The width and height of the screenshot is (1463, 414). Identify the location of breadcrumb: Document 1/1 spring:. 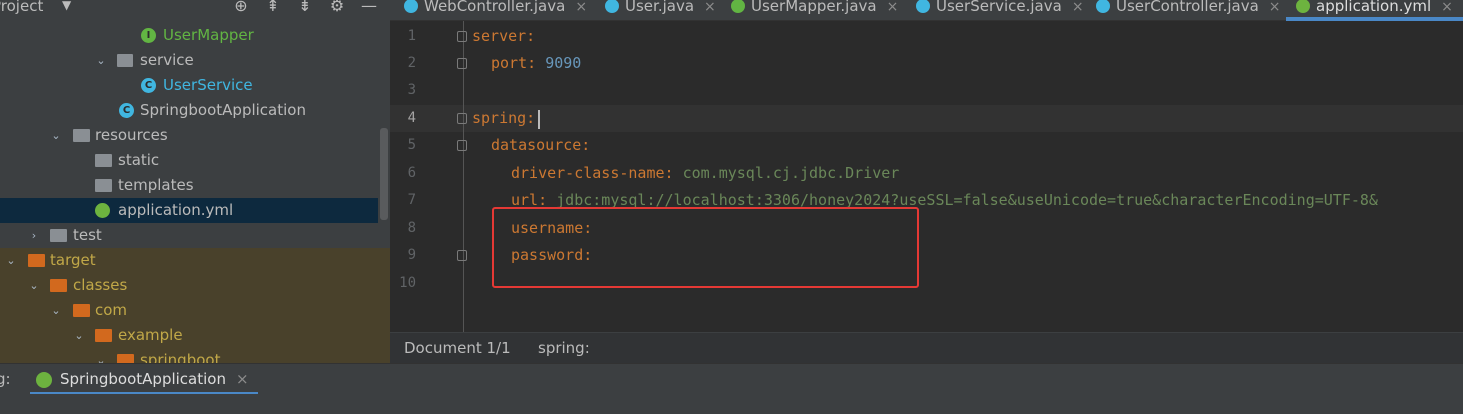
(926, 348).